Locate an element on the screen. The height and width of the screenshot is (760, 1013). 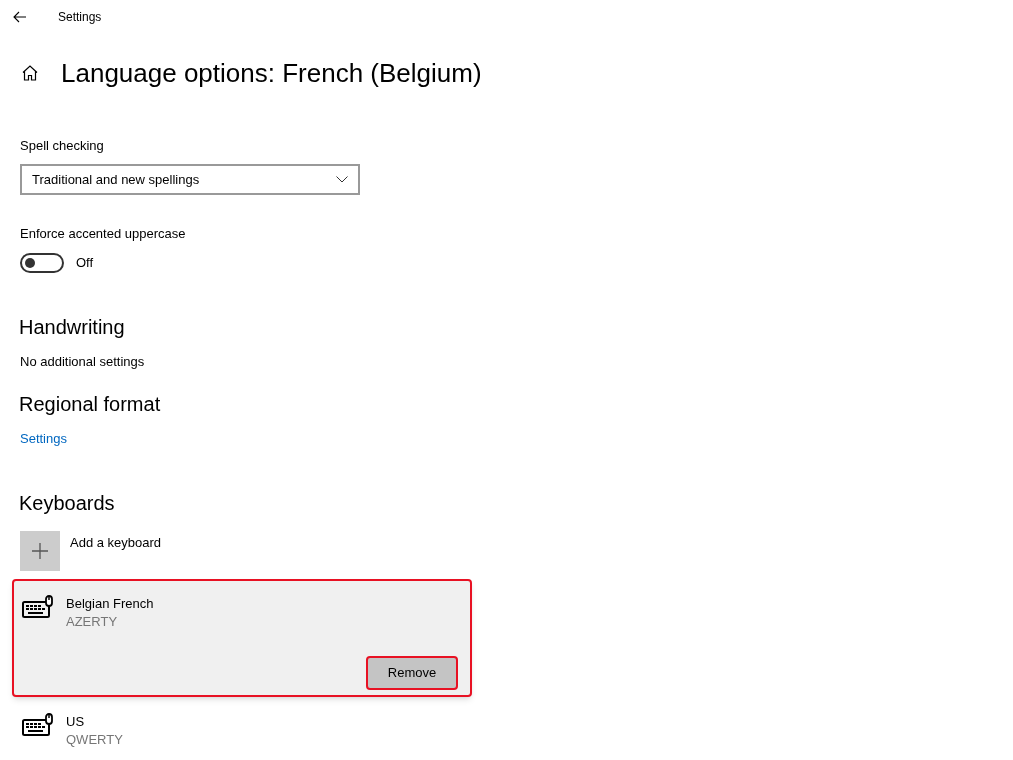
back-icon is located at coordinates (20, 17).